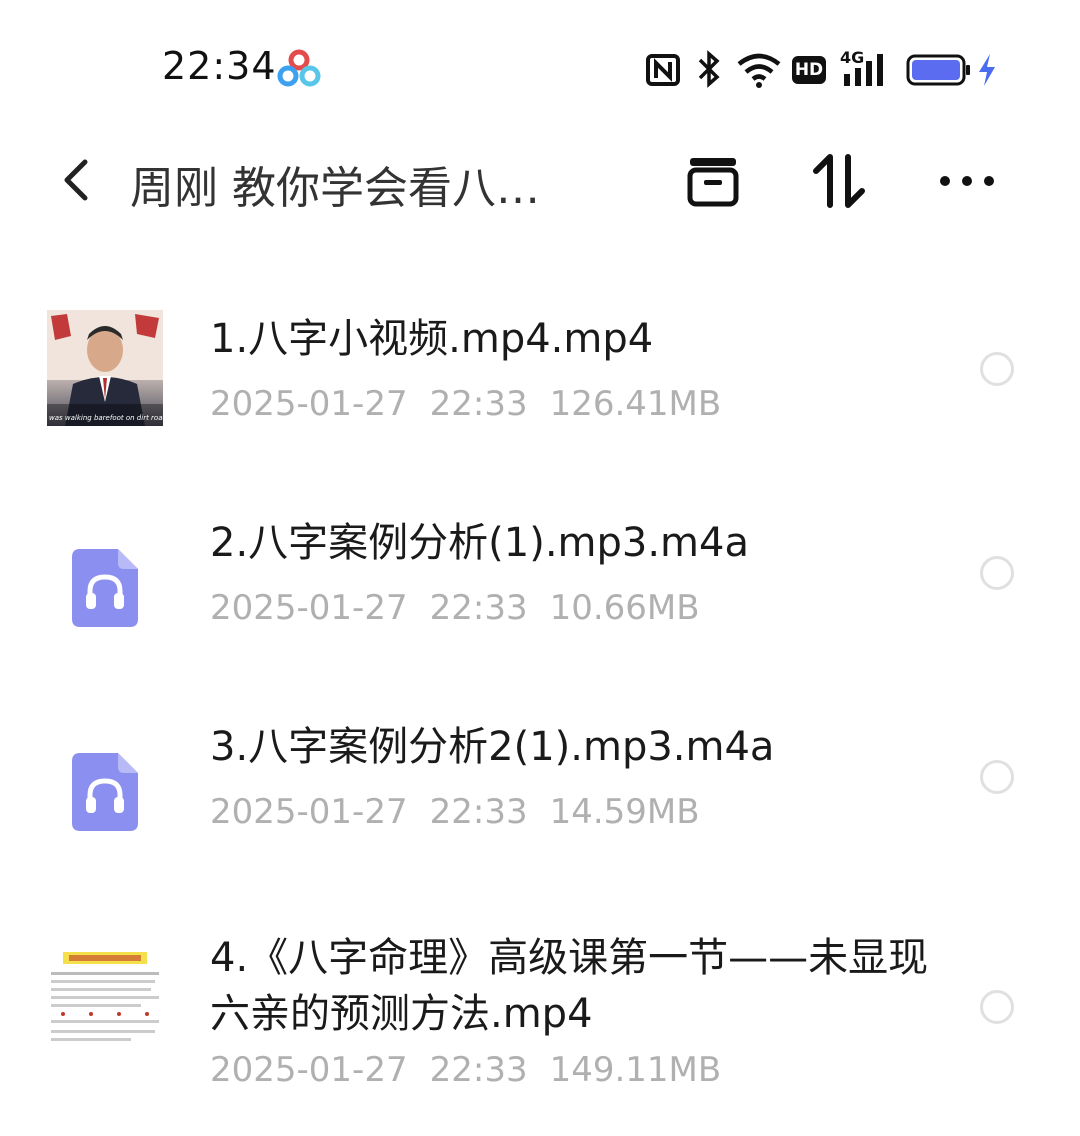 This screenshot has height=1136, width=1080. Describe the element at coordinates (540, 65) in the screenshot. I see `status-bar: 22:34 HD 4G` at that location.